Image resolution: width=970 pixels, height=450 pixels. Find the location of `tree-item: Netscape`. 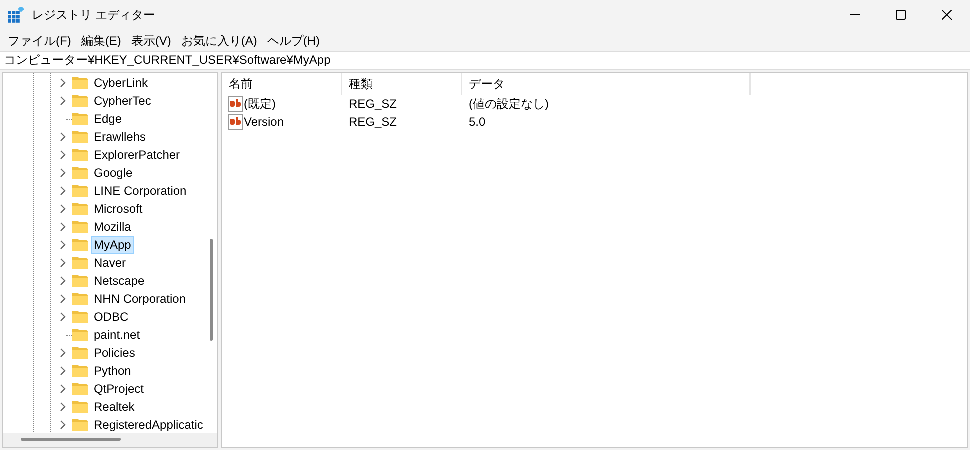

tree-item: Netscape is located at coordinates (119, 281).